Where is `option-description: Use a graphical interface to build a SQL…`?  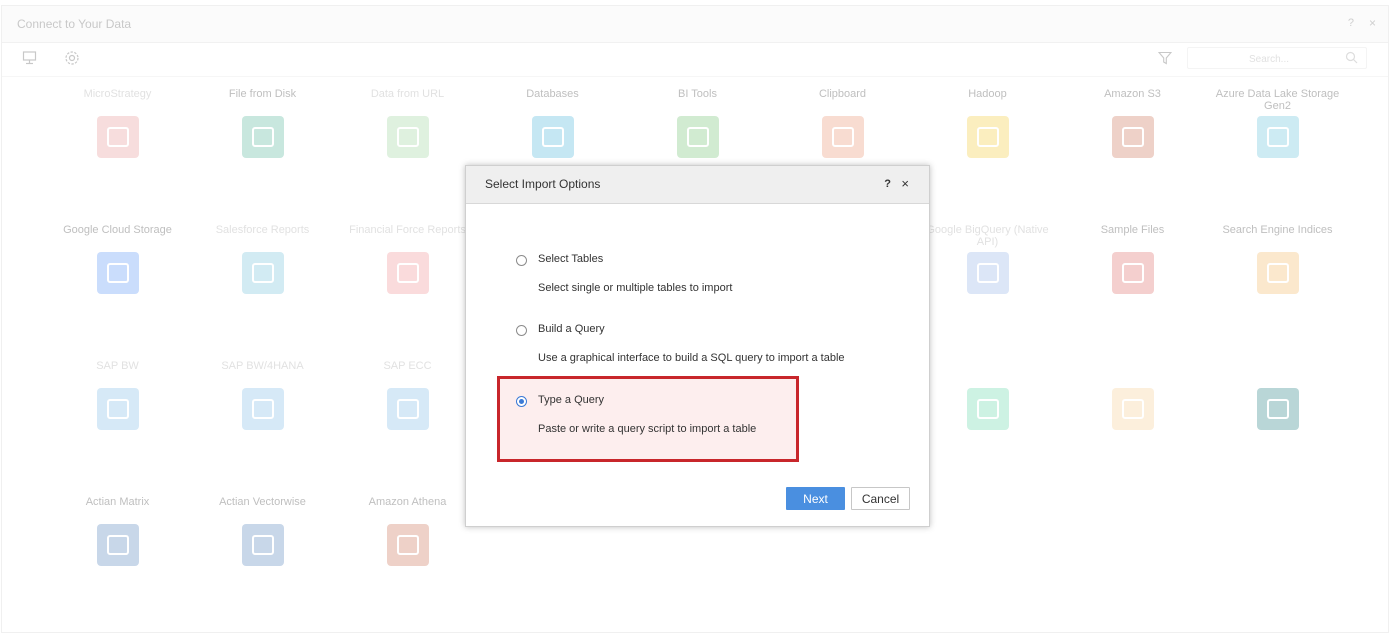
option-description: Use a graphical interface to build a SQL… is located at coordinates (691, 358).